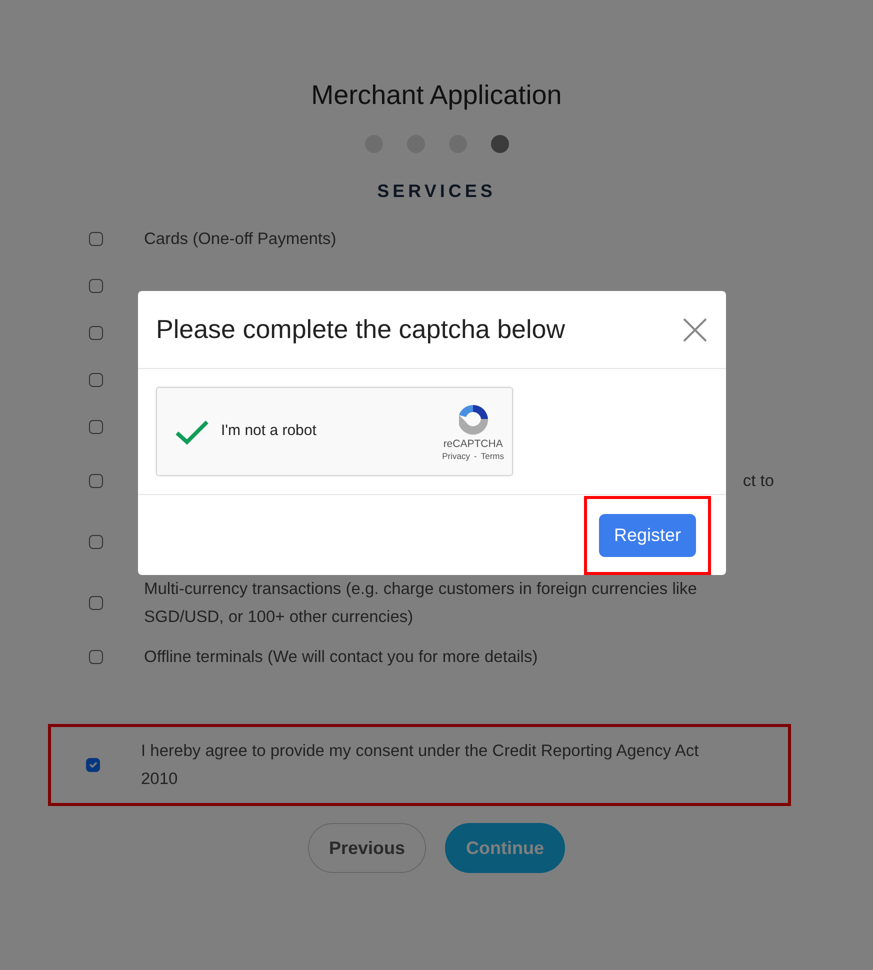 This screenshot has width=873, height=970. What do you see at coordinates (758, 481) in the screenshot?
I see `service-label: ct to` at bounding box center [758, 481].